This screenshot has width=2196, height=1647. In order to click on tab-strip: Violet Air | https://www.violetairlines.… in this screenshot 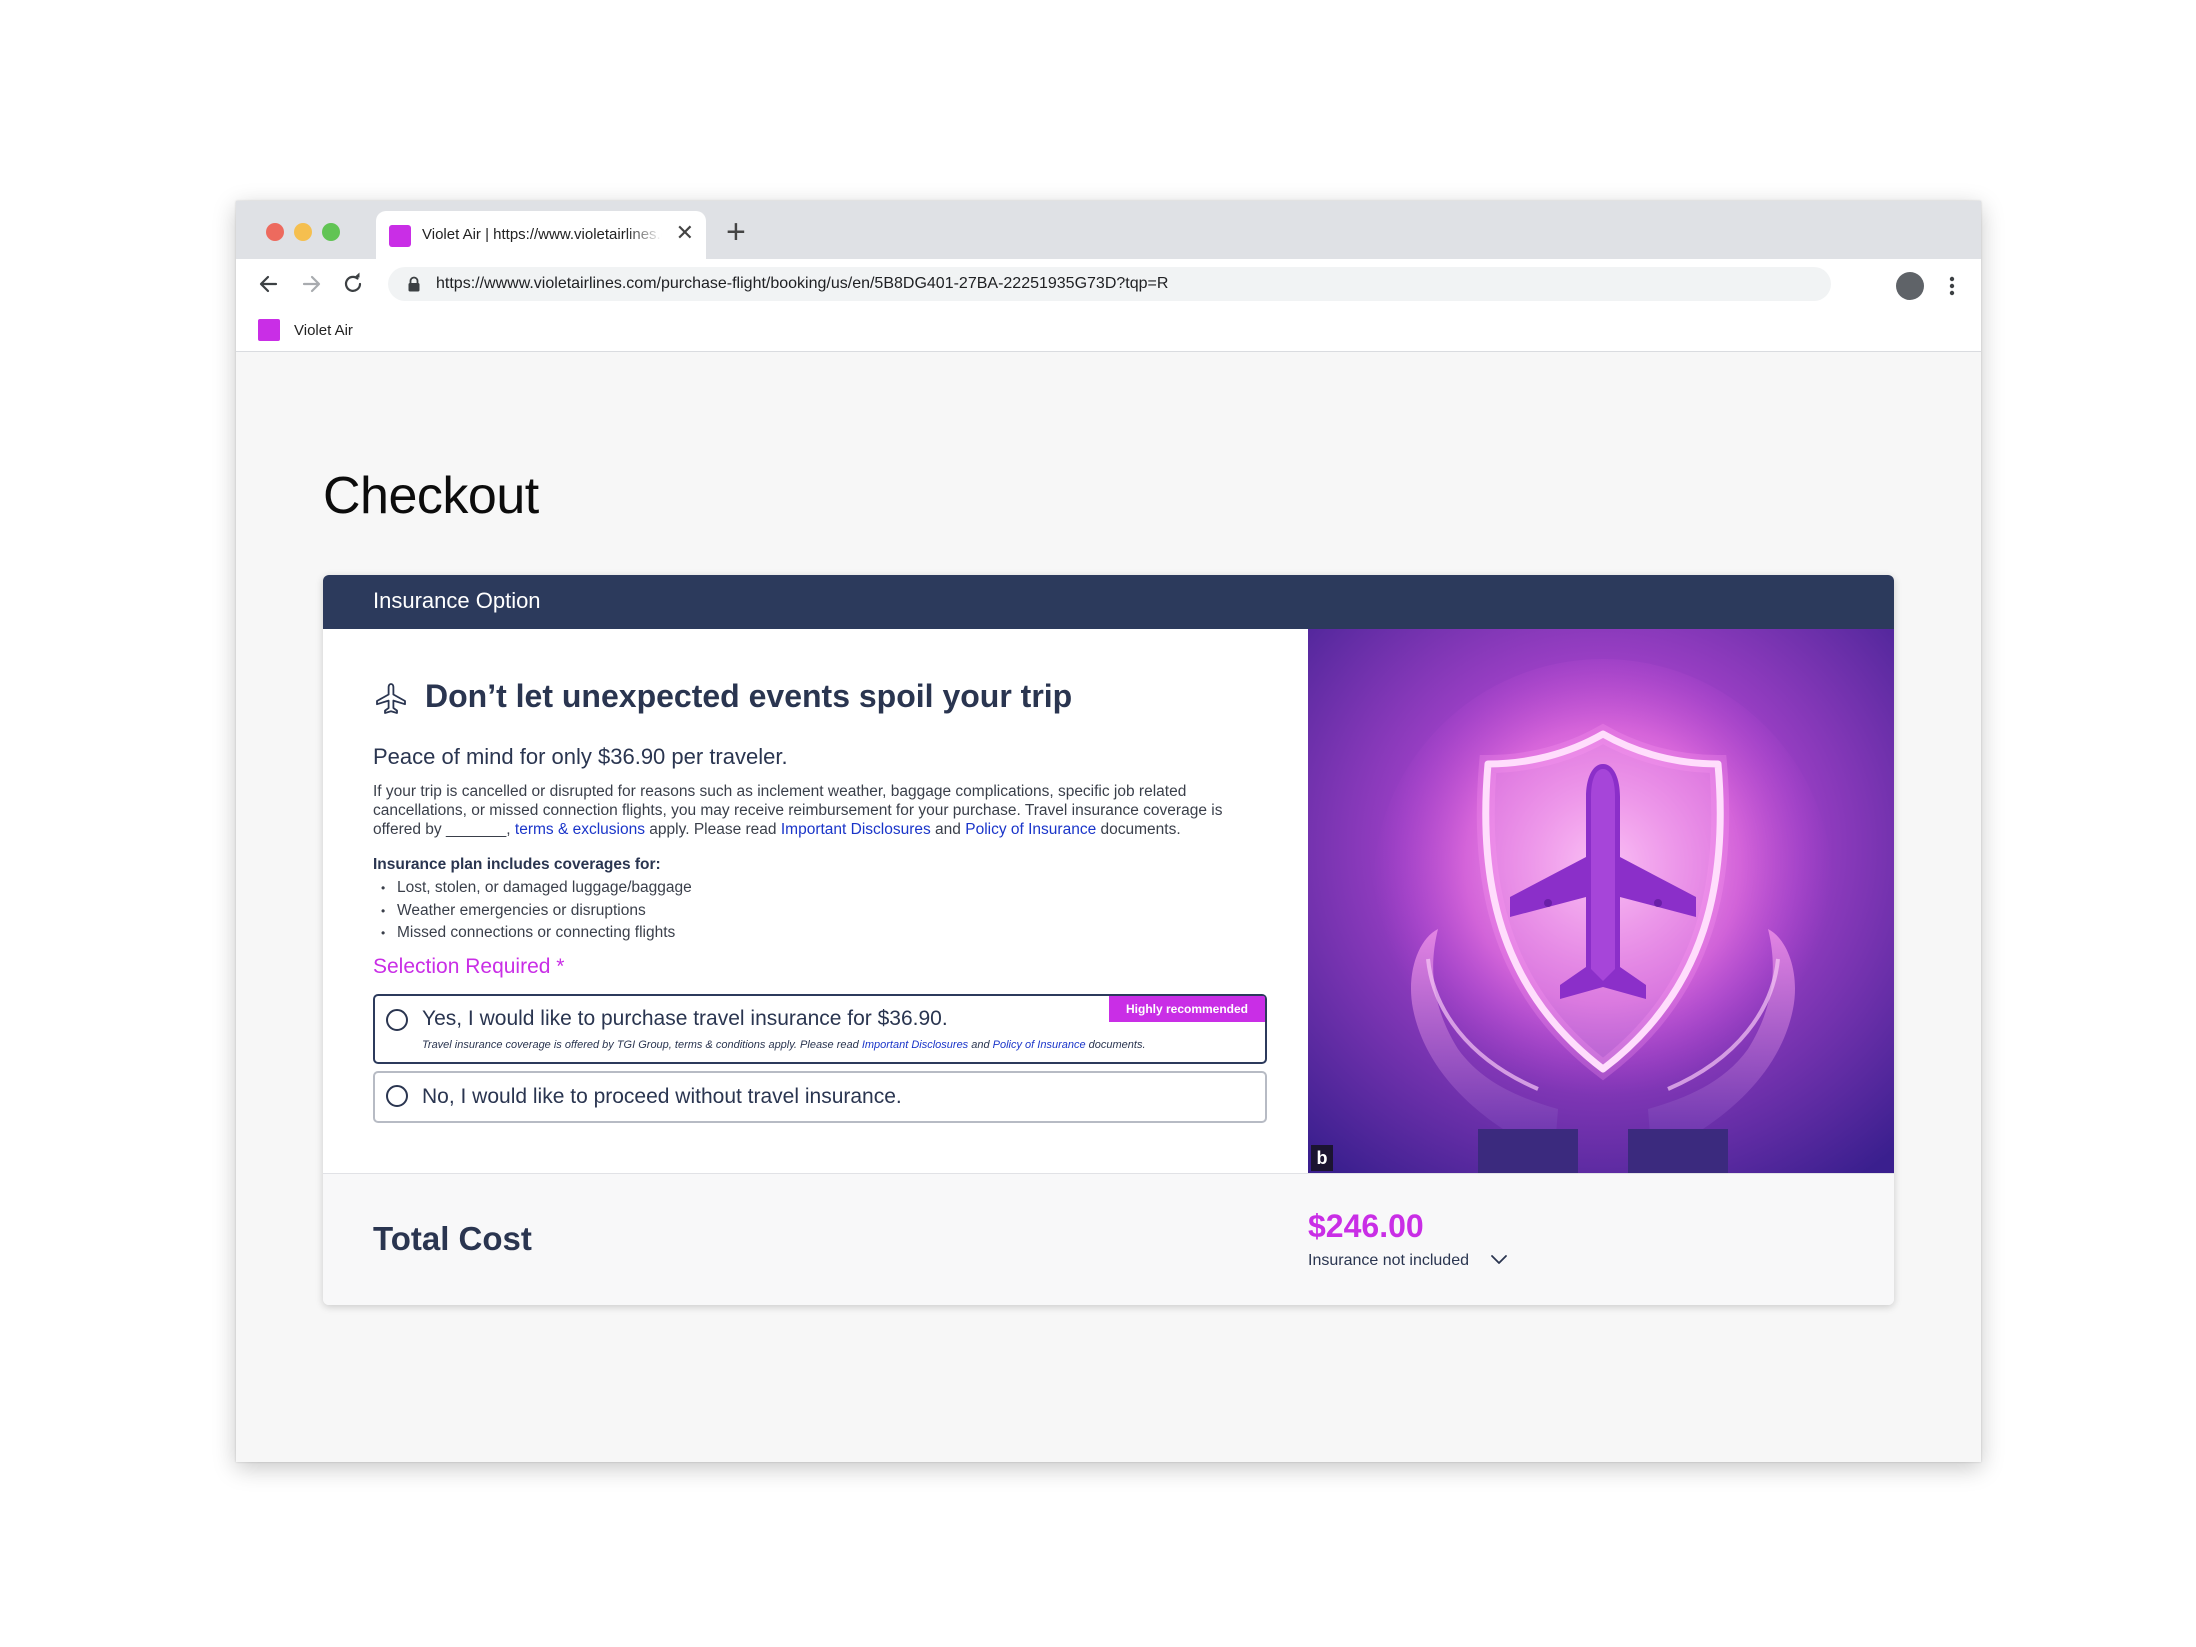, I will do `click(1108, 230)`.